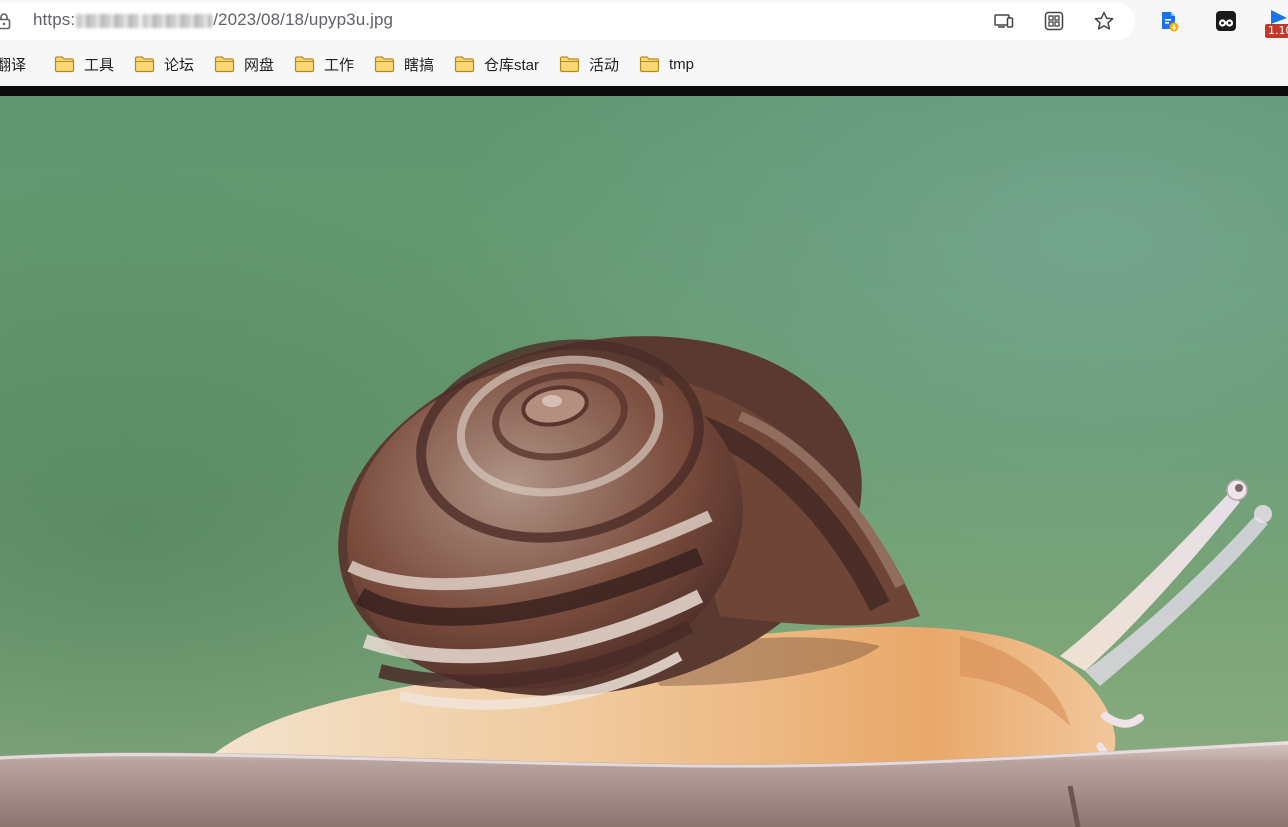 This screenshot has width=1288, height=827. Describe the element at coordinates (54, 19) in the screenshot. I see `url-prefix: https:` at that location.